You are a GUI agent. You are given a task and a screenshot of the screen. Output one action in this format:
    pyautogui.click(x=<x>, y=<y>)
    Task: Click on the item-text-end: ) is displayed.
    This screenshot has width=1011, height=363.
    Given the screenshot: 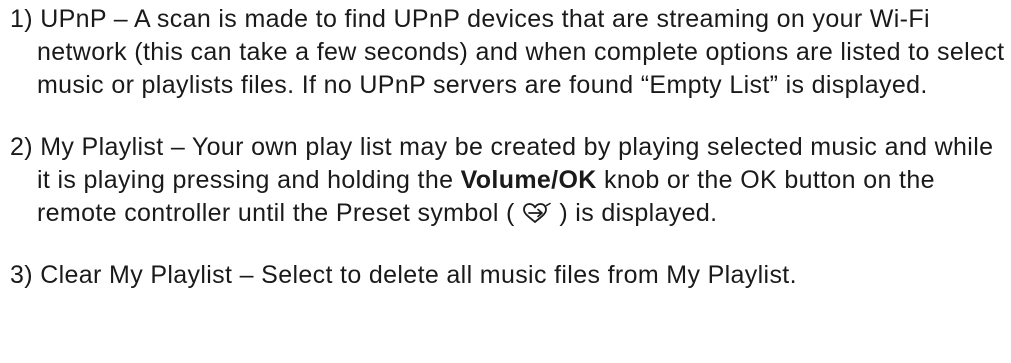 What is the action you would take?
    pyautogui.click(x=638, y=213)
    